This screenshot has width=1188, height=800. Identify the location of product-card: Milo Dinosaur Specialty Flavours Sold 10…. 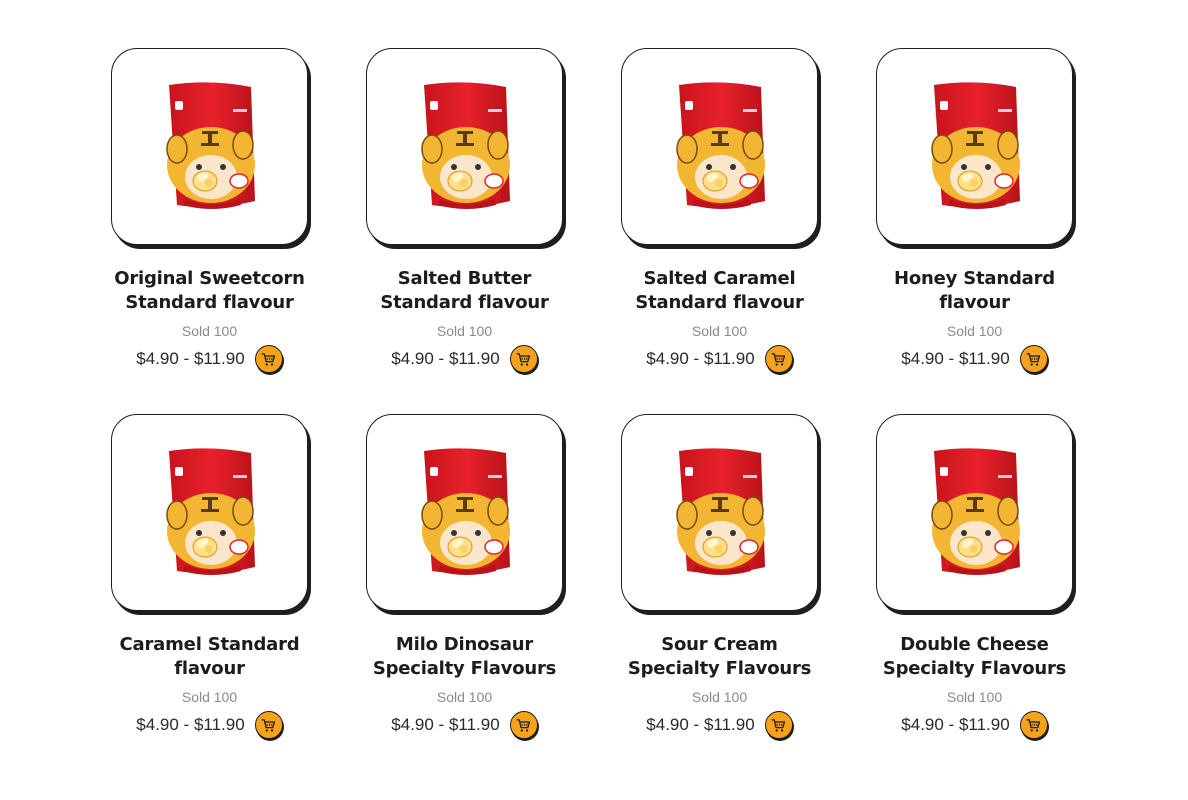
(464, 586).